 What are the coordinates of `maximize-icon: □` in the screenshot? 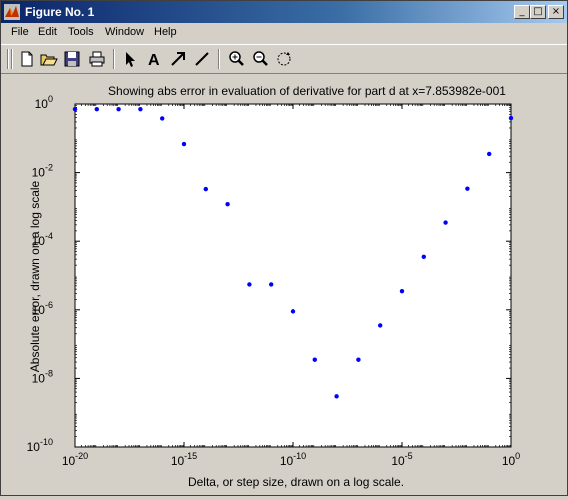 It's located at (538, 11).